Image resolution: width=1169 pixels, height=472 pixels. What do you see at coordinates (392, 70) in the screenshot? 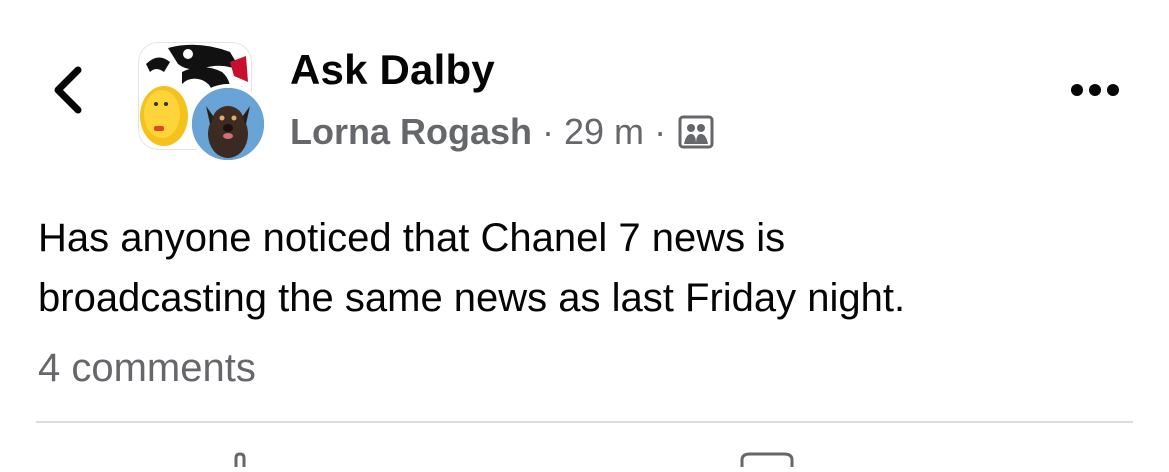
I see `group-name-link: Ask Dalby` at bounding box center [392, 70].